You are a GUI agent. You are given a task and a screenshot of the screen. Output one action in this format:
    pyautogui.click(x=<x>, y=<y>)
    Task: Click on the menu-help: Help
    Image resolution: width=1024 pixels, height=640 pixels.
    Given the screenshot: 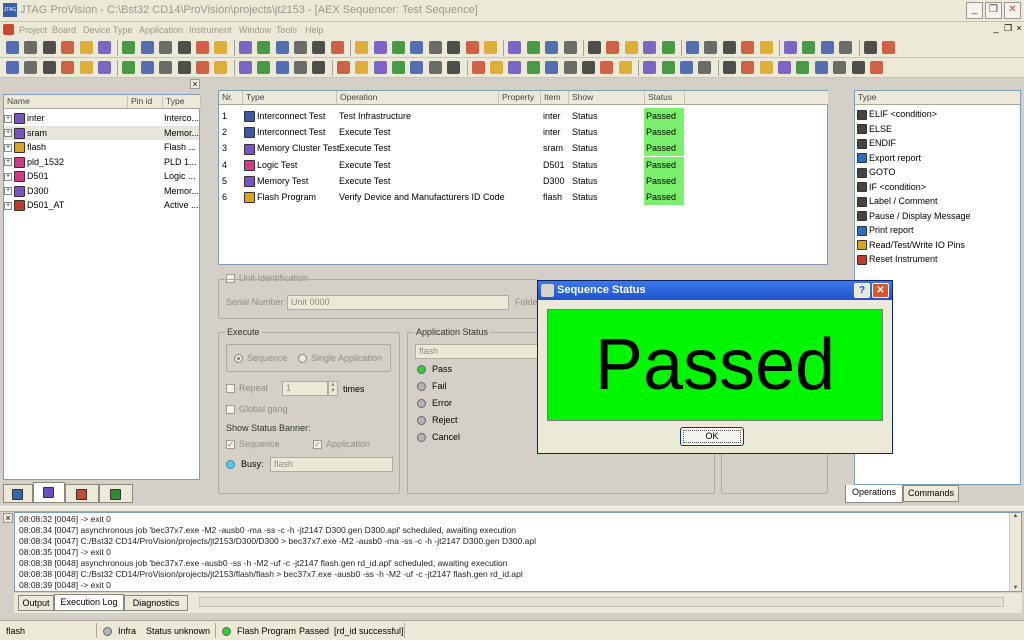 What is the action you would take?
    pyautogui.click(x=314, y=30)
    